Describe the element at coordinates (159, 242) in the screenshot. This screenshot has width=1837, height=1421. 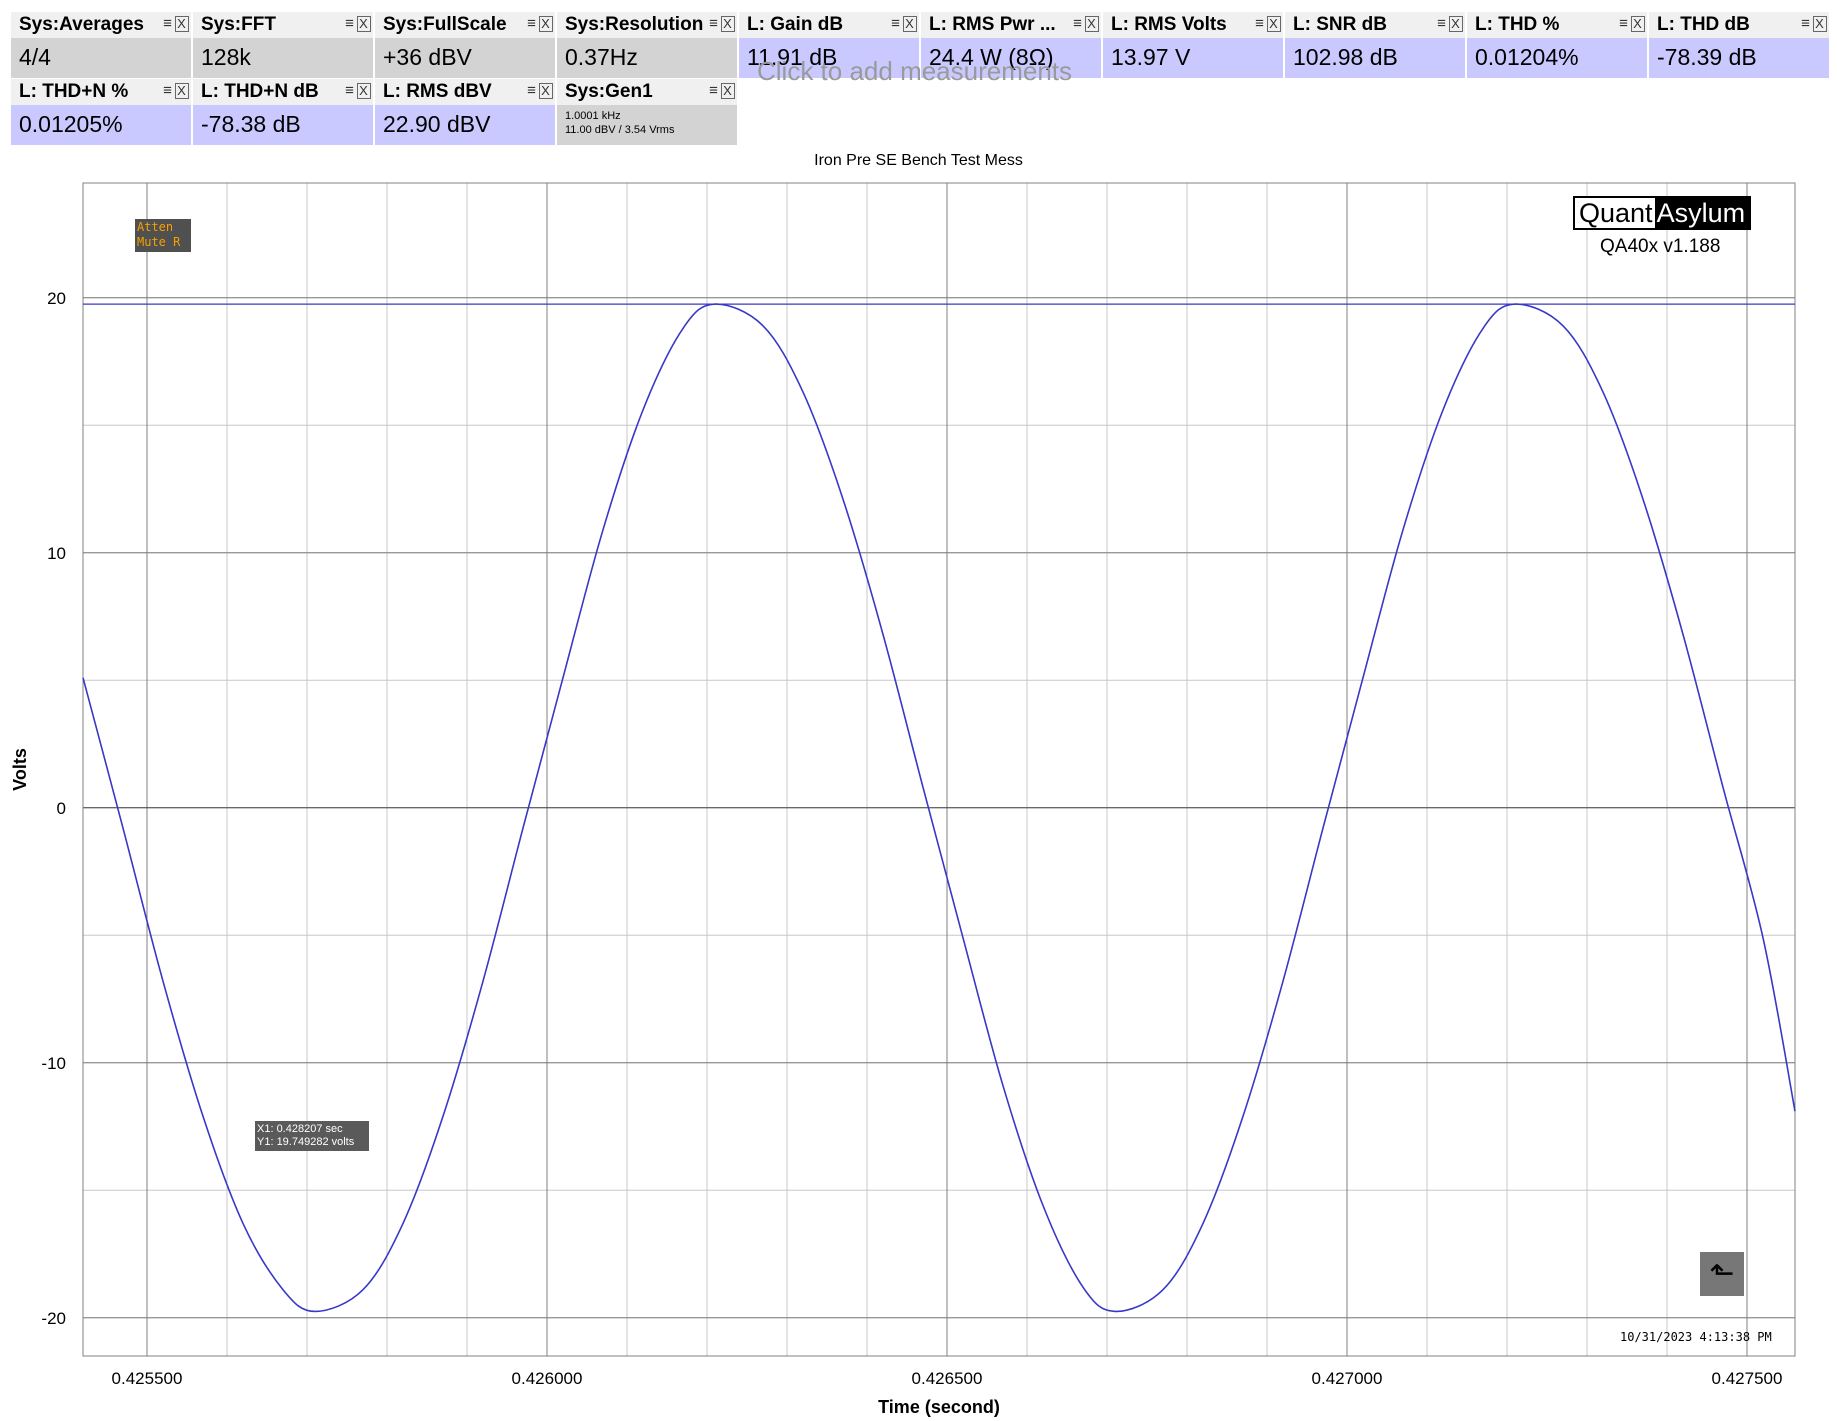
I see `mute-label: Mute R` at that location.